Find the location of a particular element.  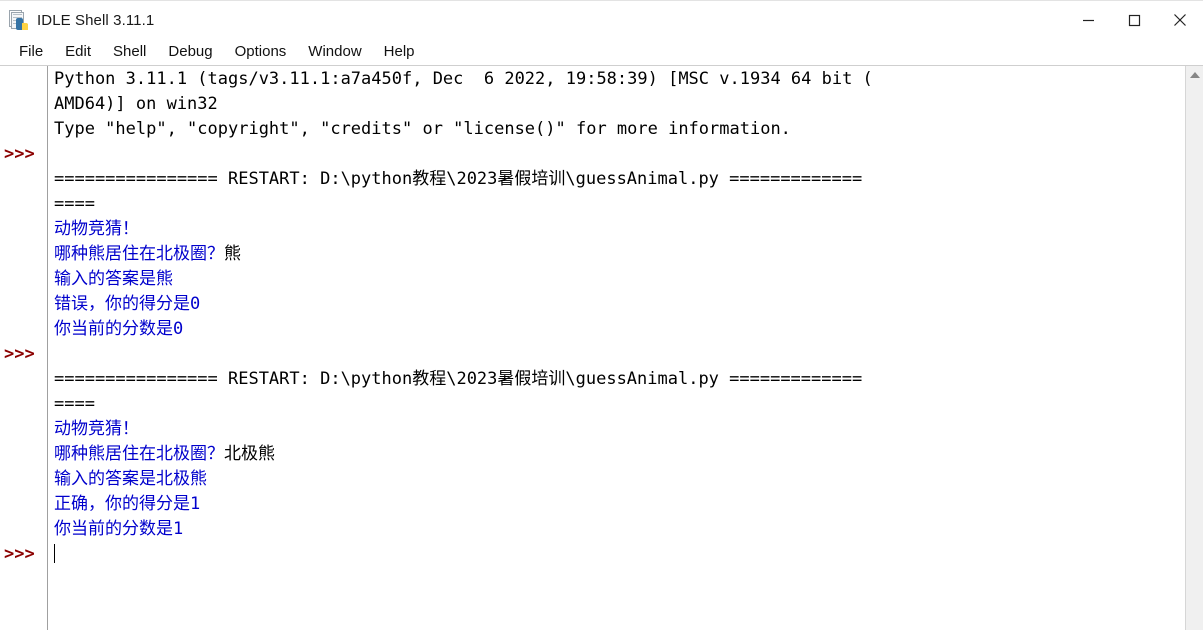

program-output-text: 输入的答案是熊 is located at coordinates (113, 279).